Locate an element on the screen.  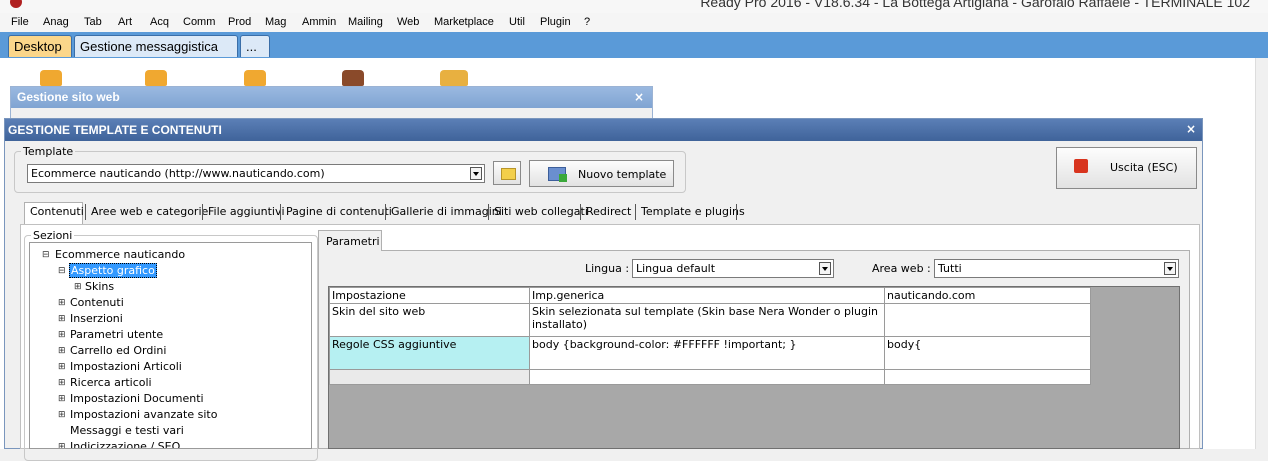
tab-contenuti: Contenuti is located at coordinates (57, 211).